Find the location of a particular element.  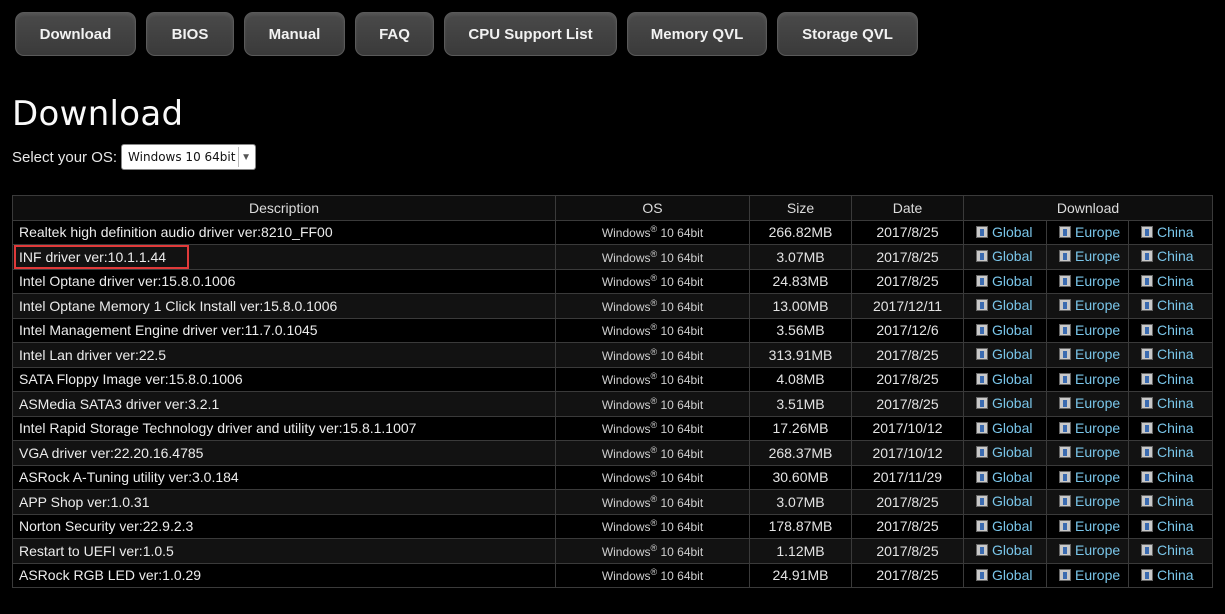

tab-download: Download is located at coordinates (75, 34).